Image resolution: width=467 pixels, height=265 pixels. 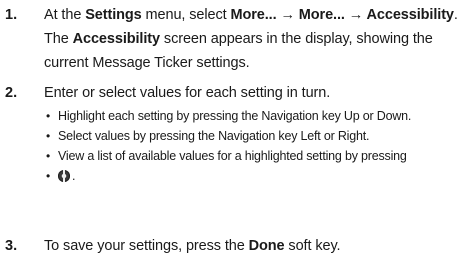 I want to click on step-text-run: At the, so click(x=65, y=15).